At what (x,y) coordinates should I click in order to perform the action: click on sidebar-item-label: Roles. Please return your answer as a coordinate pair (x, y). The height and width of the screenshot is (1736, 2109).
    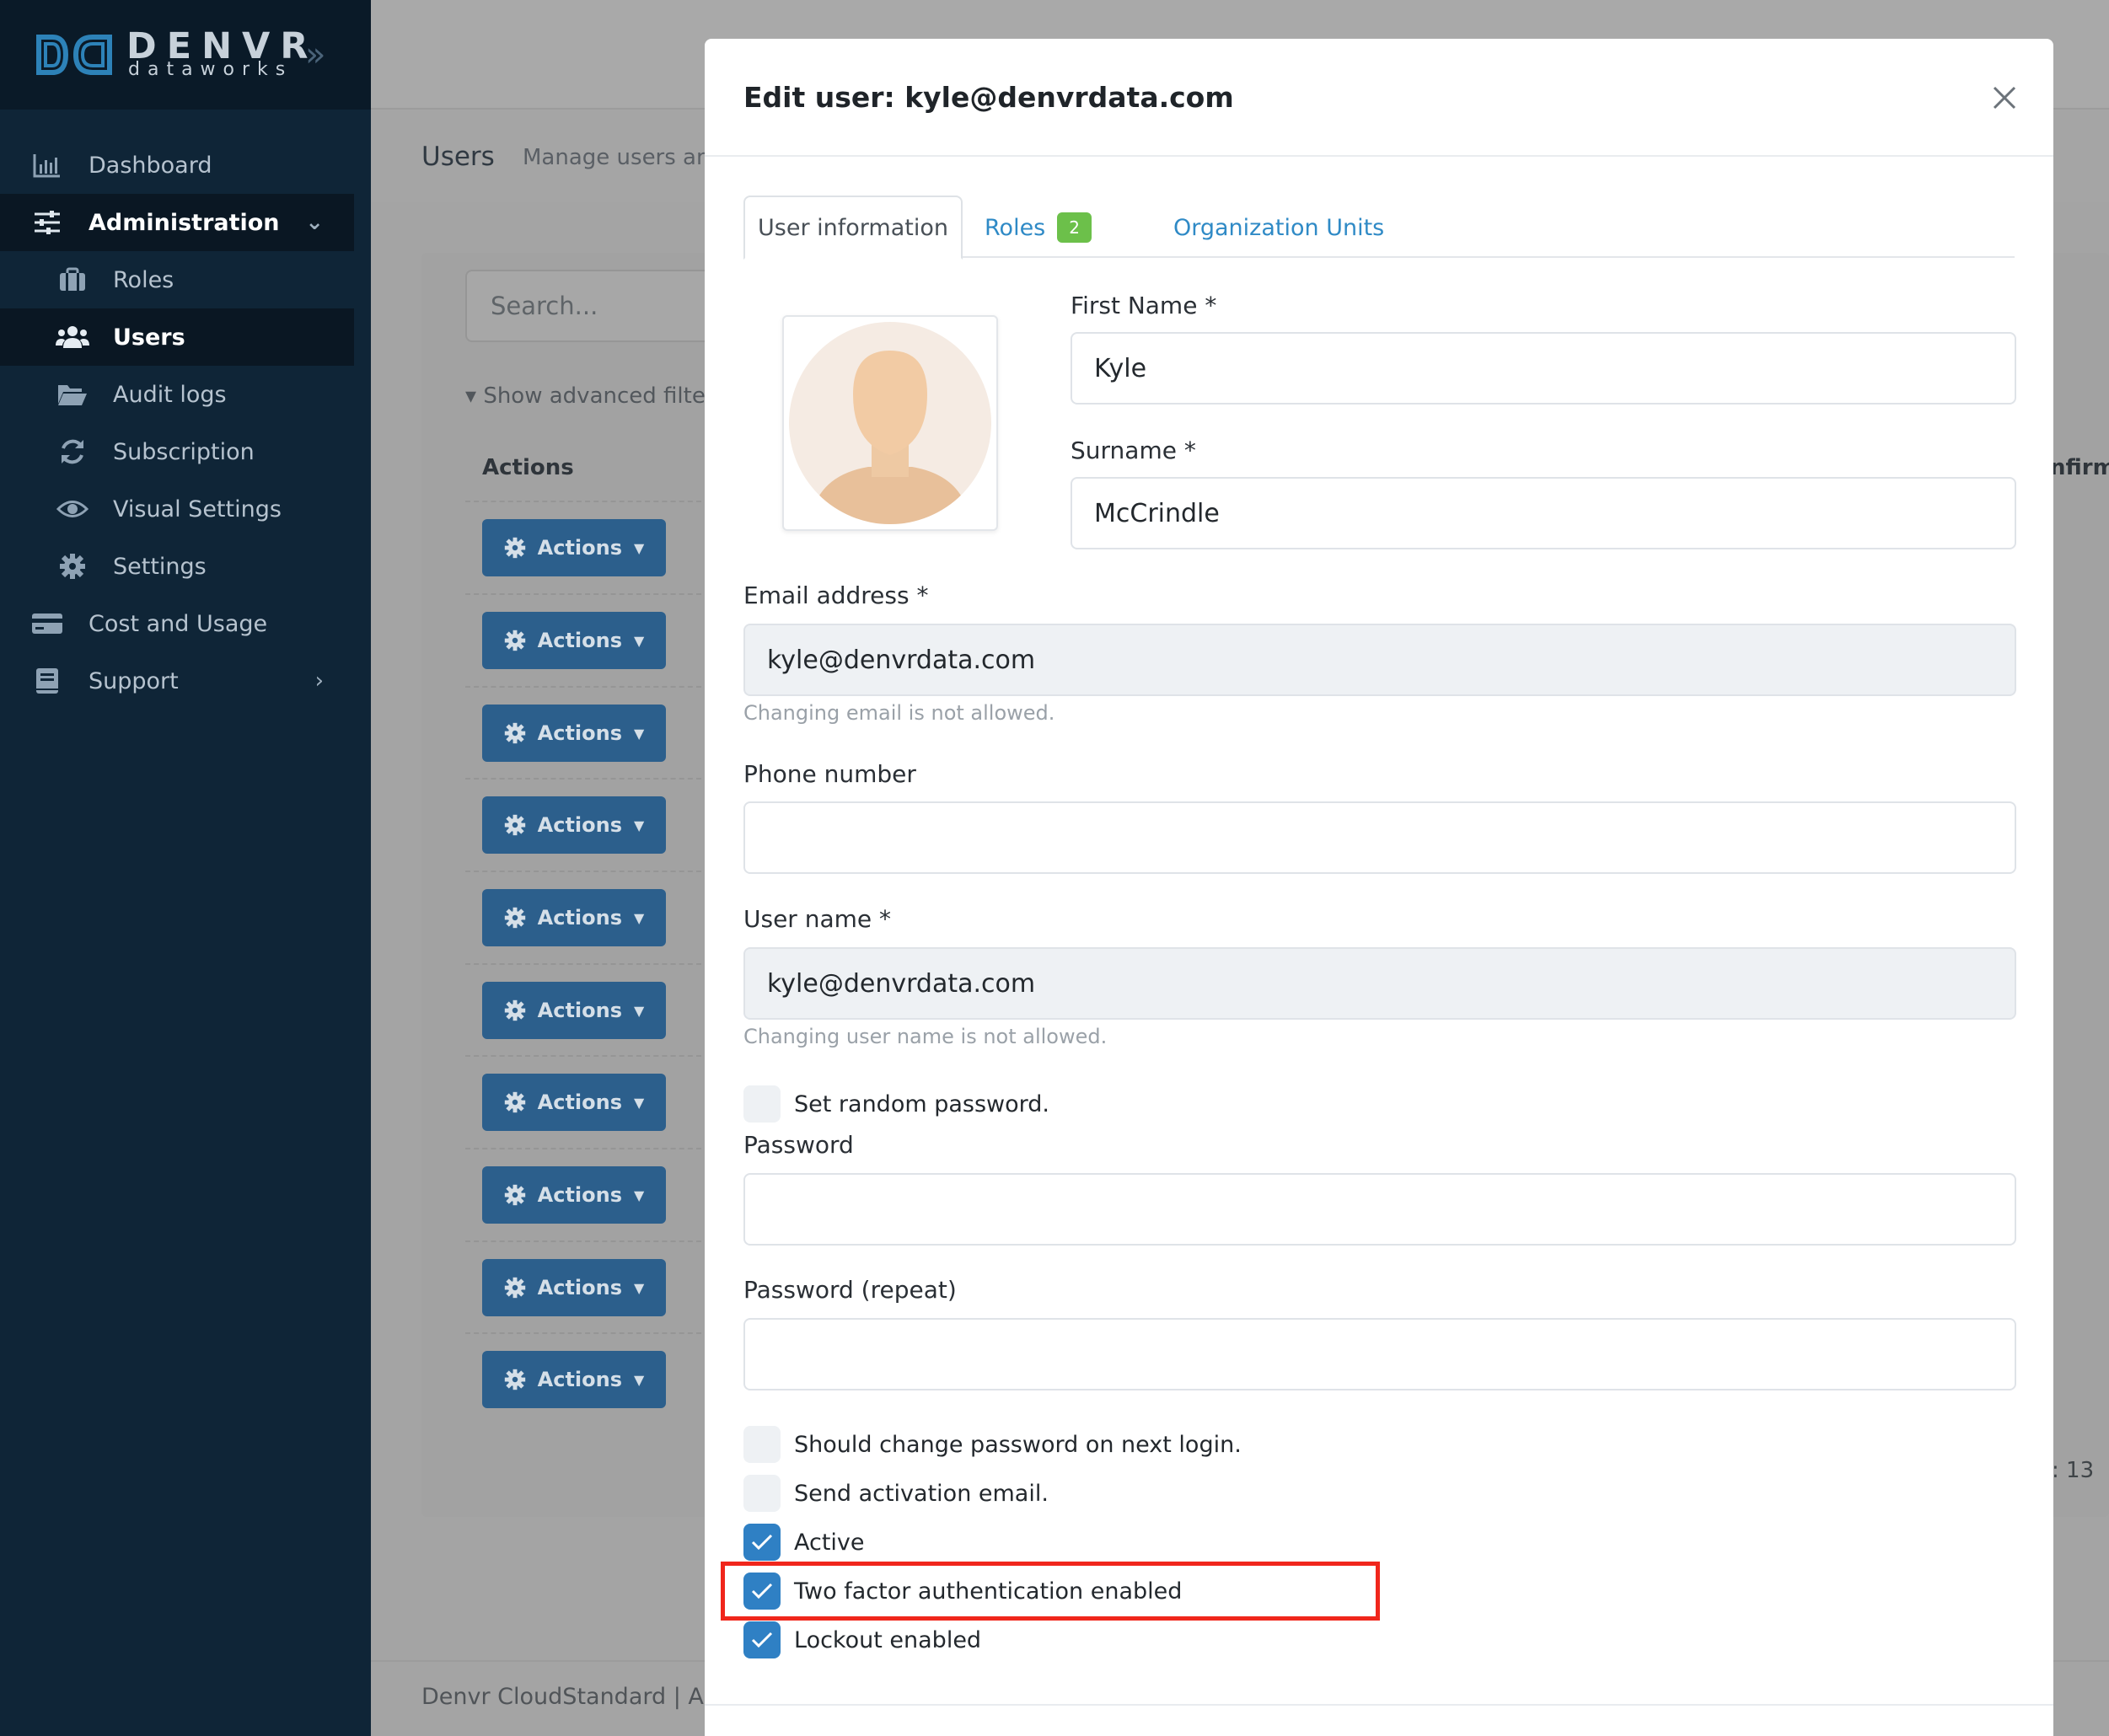
    Looking at the image, I should click on (143, 279).